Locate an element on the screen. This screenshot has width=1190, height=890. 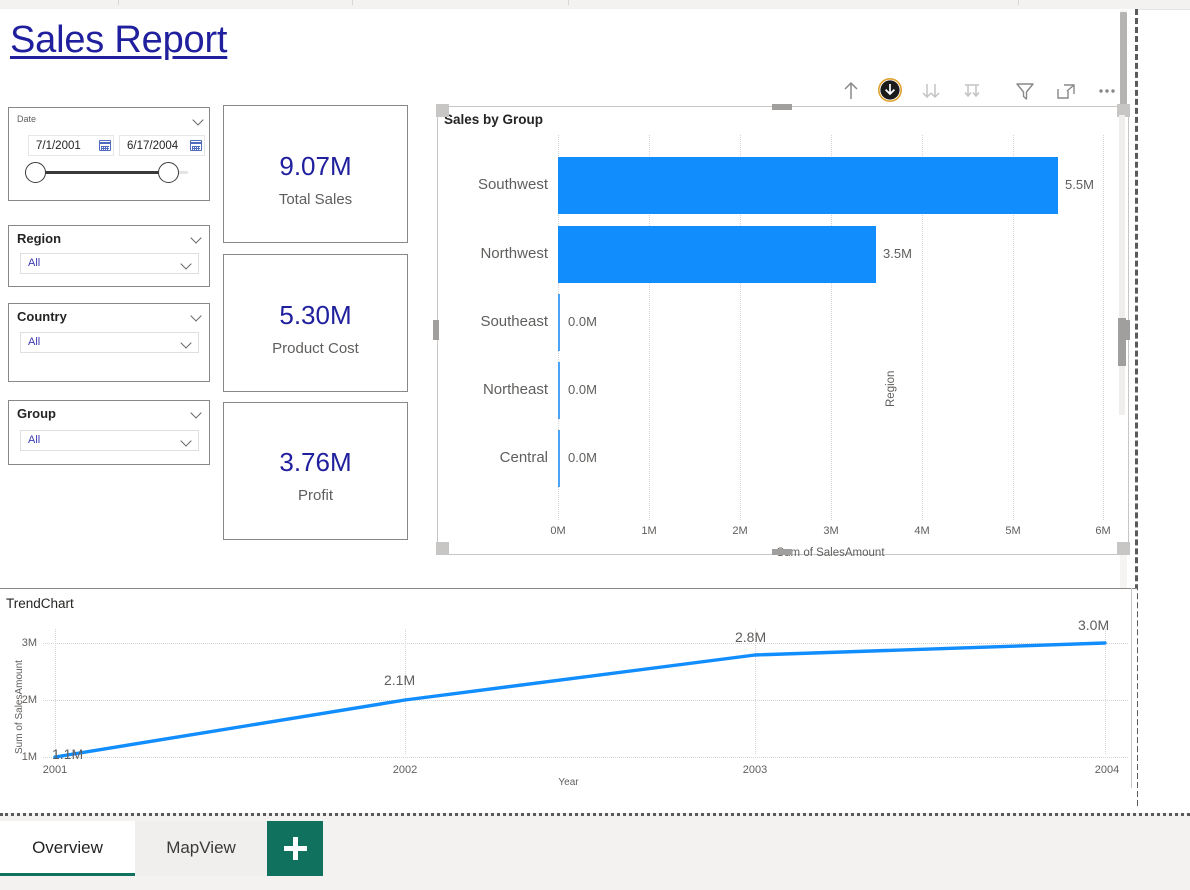
bar-chart-y-axis-title: Region is located at coordinates (891, 388).